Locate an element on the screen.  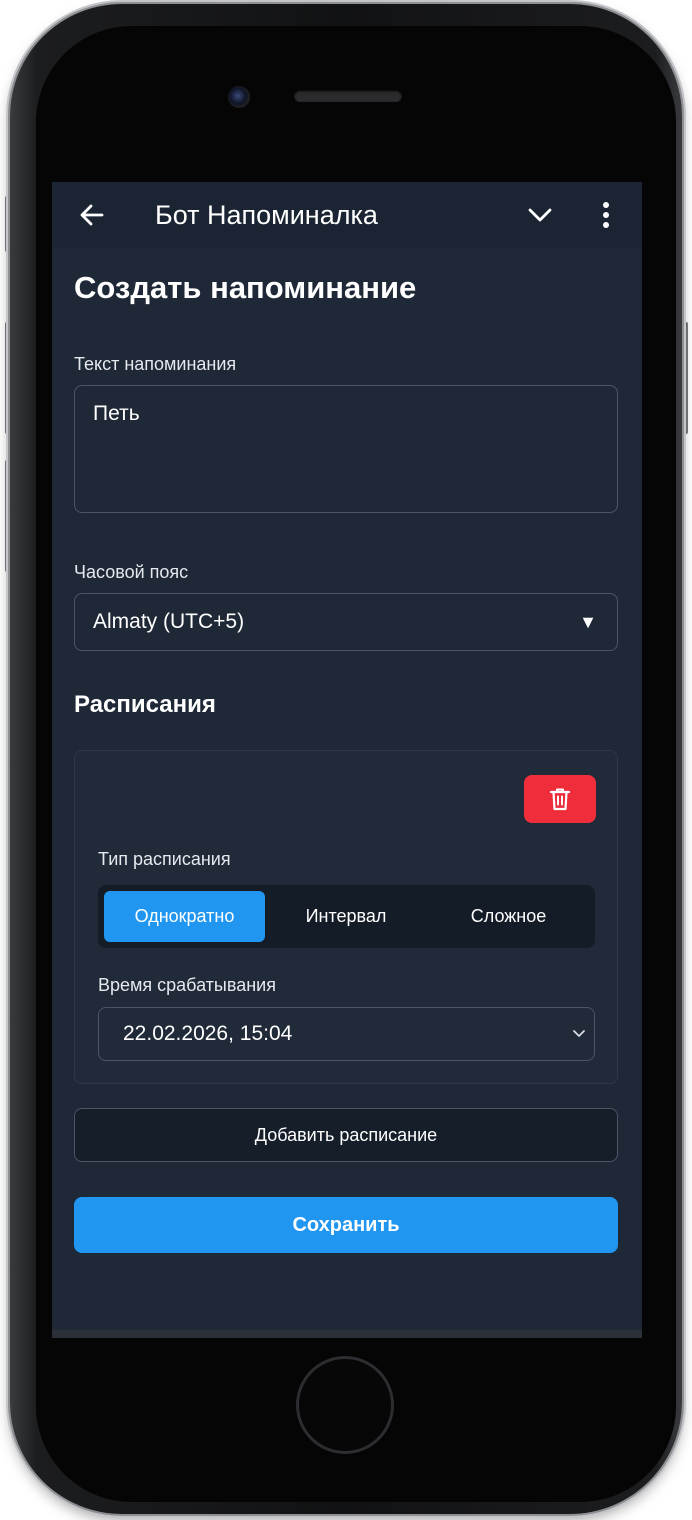
bottom-strip is located at coordinates (347, 1334).